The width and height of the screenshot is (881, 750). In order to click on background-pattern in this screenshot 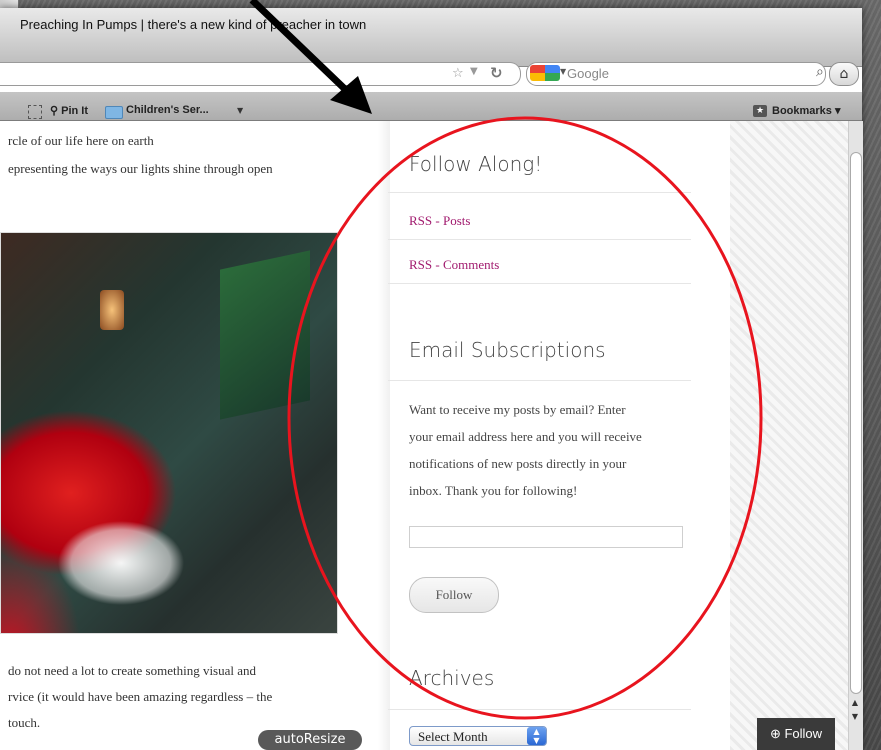, I will do `click(789, 435)`.